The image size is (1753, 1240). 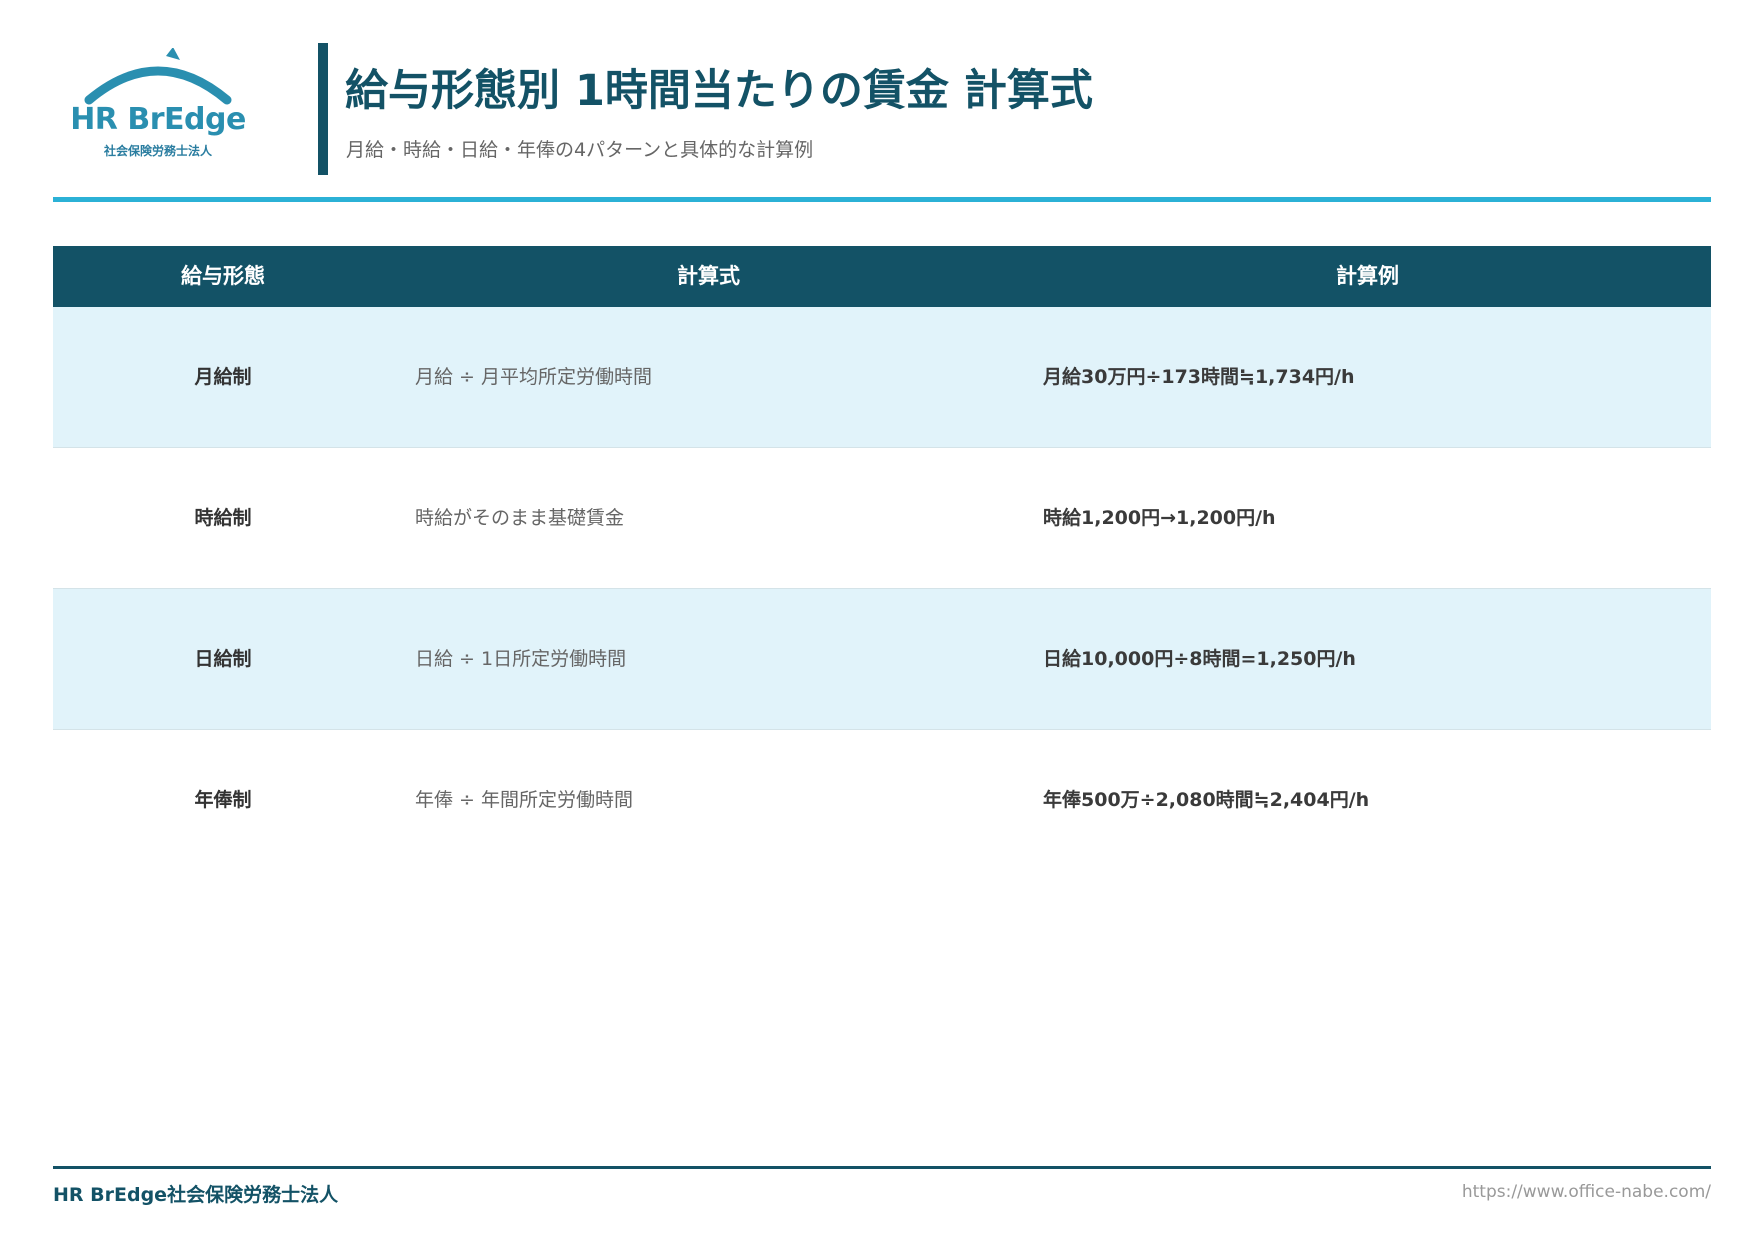 I want to click on table-row: 日給制 日給 ÷ 1日所定労働時間 日給10,000円÷8時間=1,250円/h, so click(x=882, y=659).